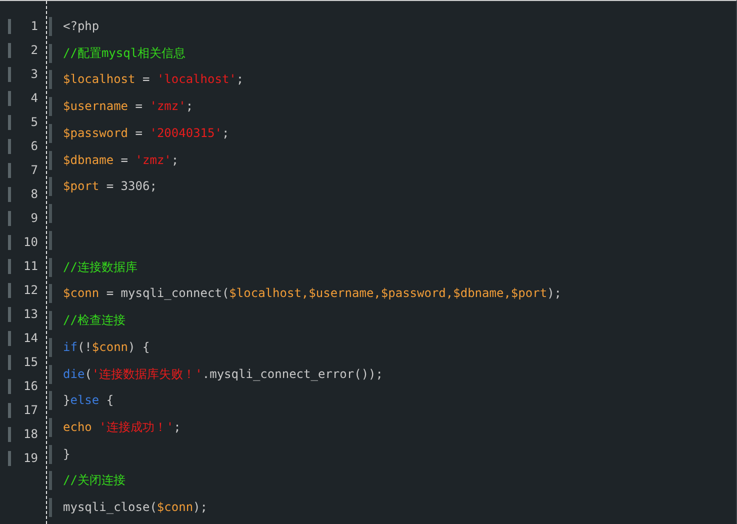 The height and width of the screenshot is (524, 737). Describe the element at coordinates (31, 362) in the screenshot. I see `line-number: 15` at that location.